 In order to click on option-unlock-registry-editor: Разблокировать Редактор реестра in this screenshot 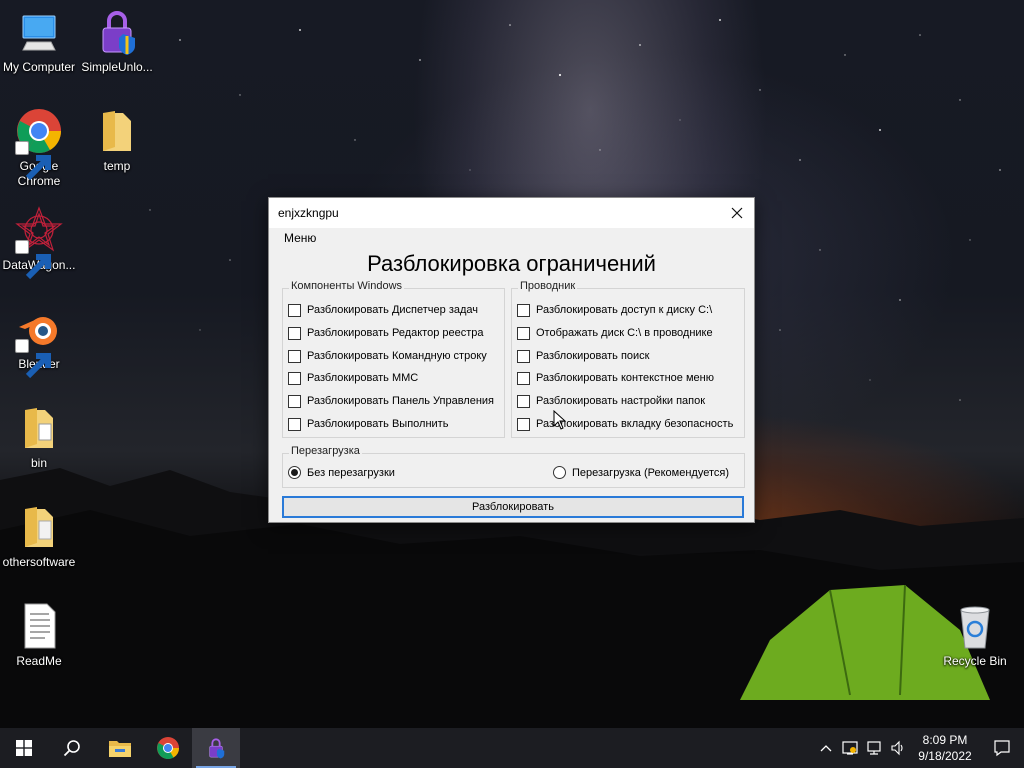, I will do `click(386, 333)`.